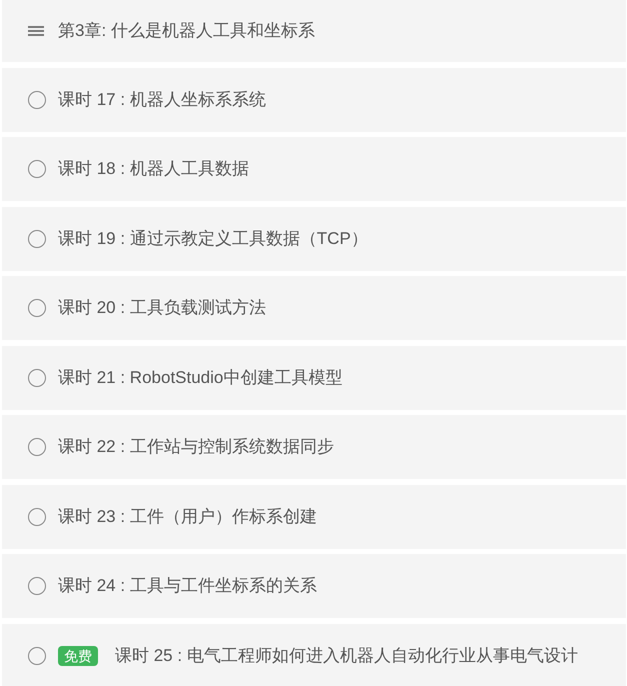 This screenshot has width=627, height=686. I want to click on lesson-title: 课时 23 : 工件（用户）作标系创建, so click(187, 517).